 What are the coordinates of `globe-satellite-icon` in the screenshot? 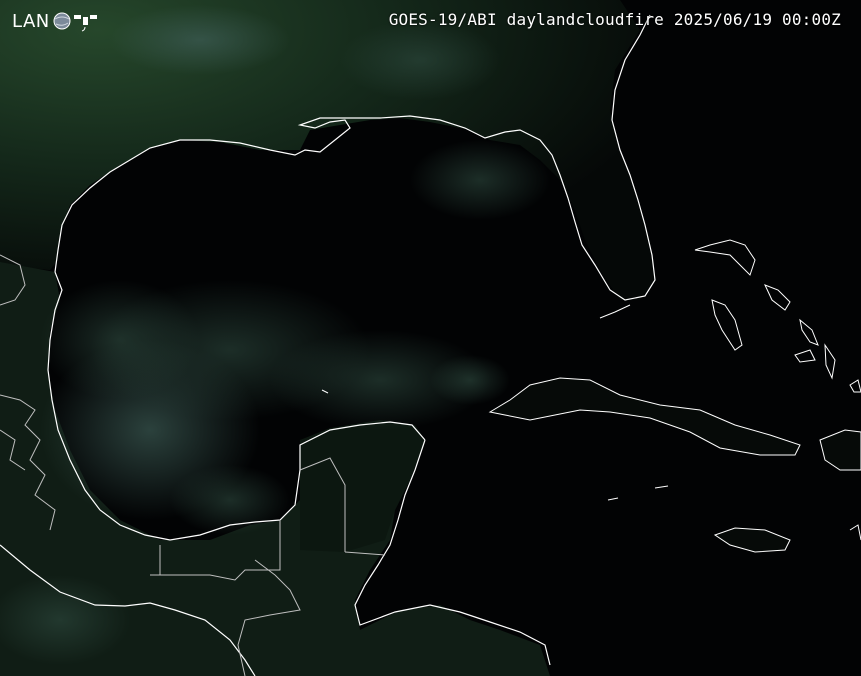 It's located at (75, 22).